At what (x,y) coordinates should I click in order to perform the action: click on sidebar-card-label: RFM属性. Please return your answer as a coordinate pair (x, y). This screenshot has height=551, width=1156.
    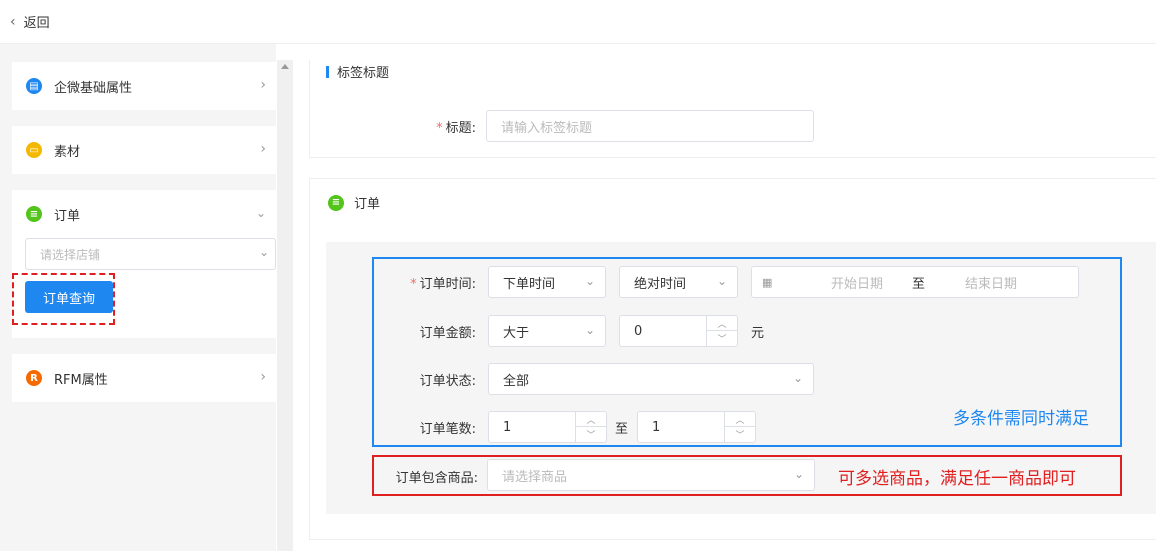
    Looking at the image, I should click on (81, 380).